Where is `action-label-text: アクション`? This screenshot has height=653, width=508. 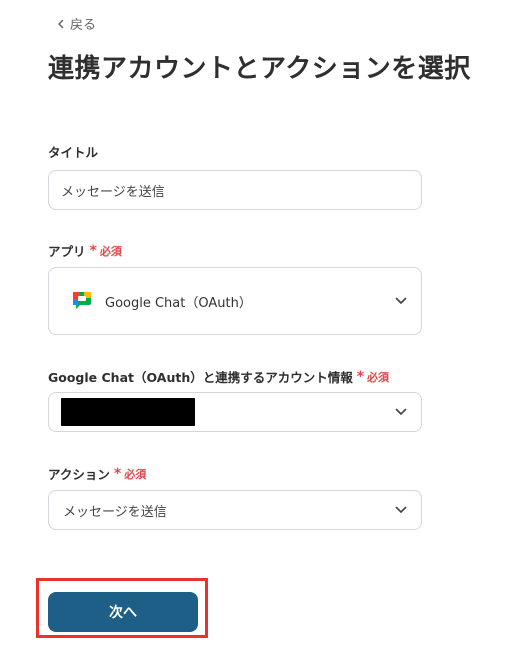
action-label-text: アクション is located at coordinates (79, 474).